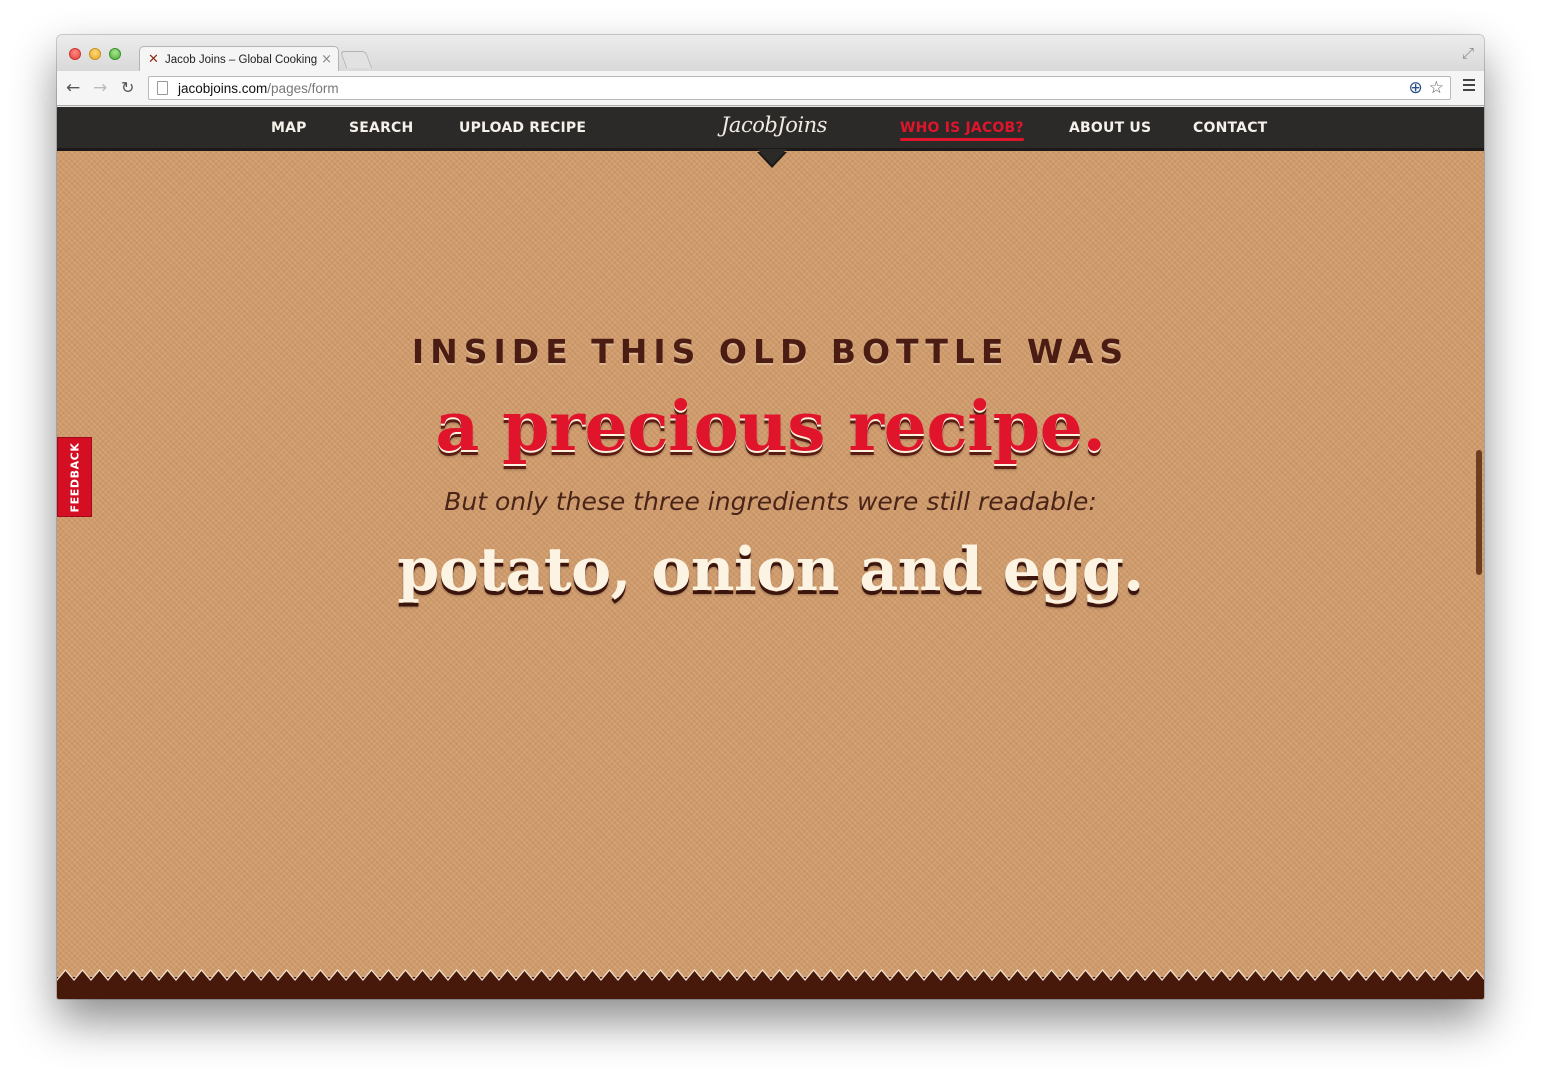  I want to click on title-bar: ✕ Jacob Joins – Global Cooking × ⤢, so click(770, 53).